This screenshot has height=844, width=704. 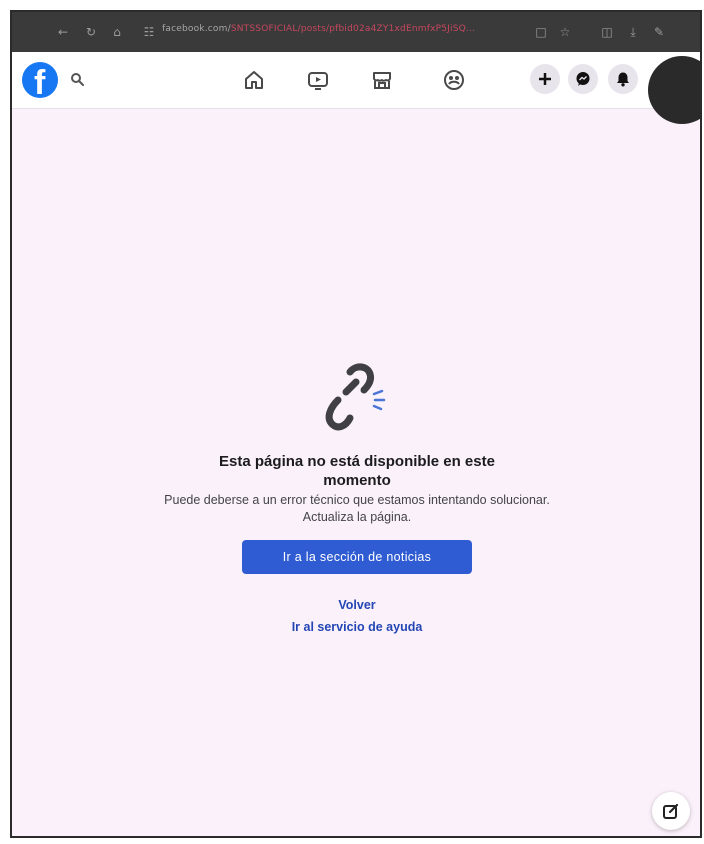 I want to click on plus-icon, so click(x=545, y=79).